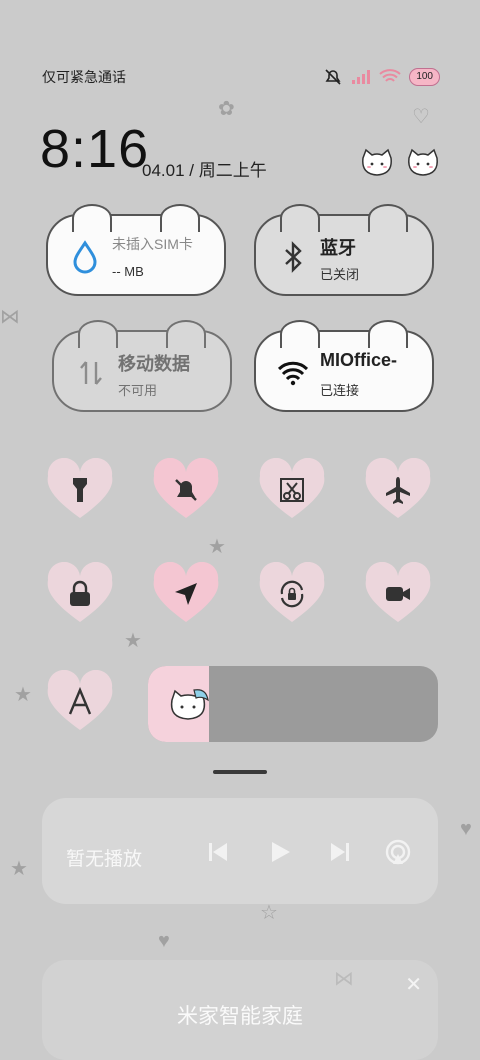 The height and width of the screenshot is (1060, 480). What do you see at coordinates (138, 390) in the screenshot?
I see `mobile-data-status: 不可用` at bounding box center [138, 390].